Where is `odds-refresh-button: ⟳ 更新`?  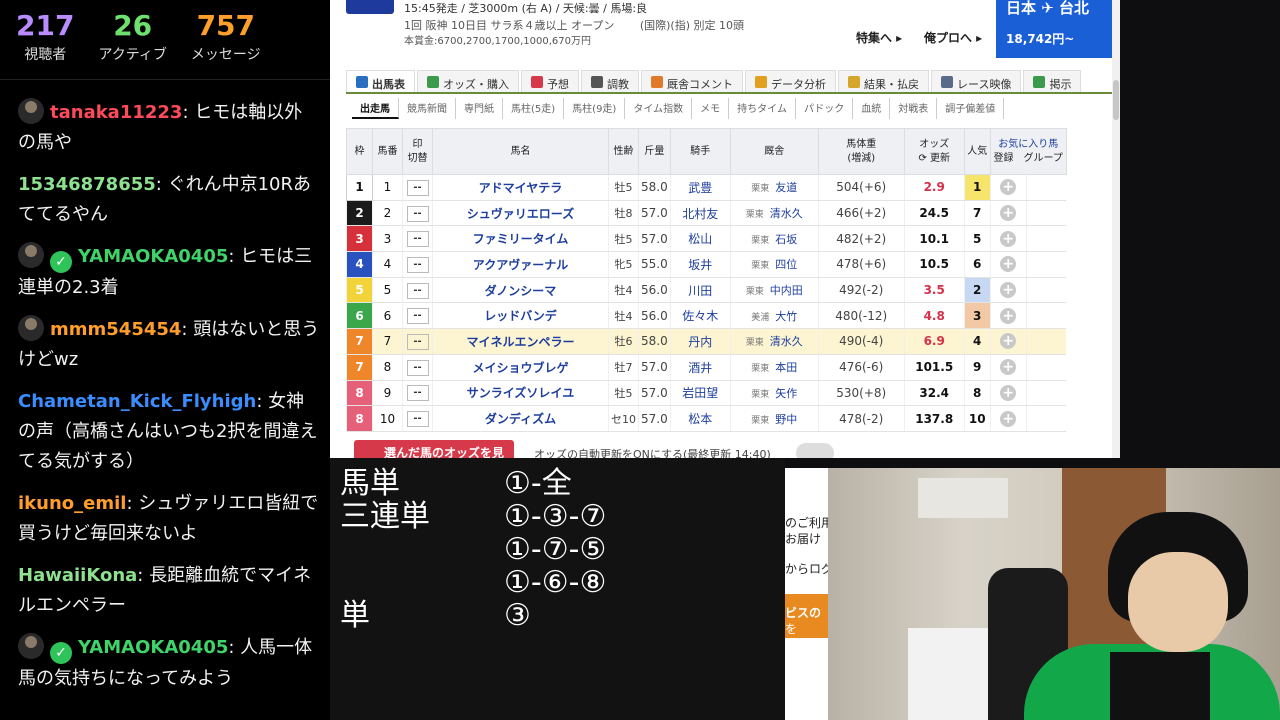
odds-refresh-button: ⟳ 更新 is located at coordinates (934, 158).